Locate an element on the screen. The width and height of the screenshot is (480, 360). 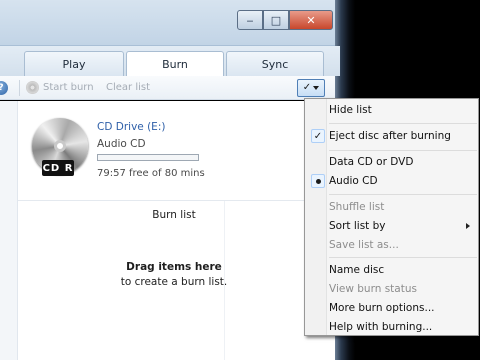
toolbar-divider is located at coordinates (19, 88).